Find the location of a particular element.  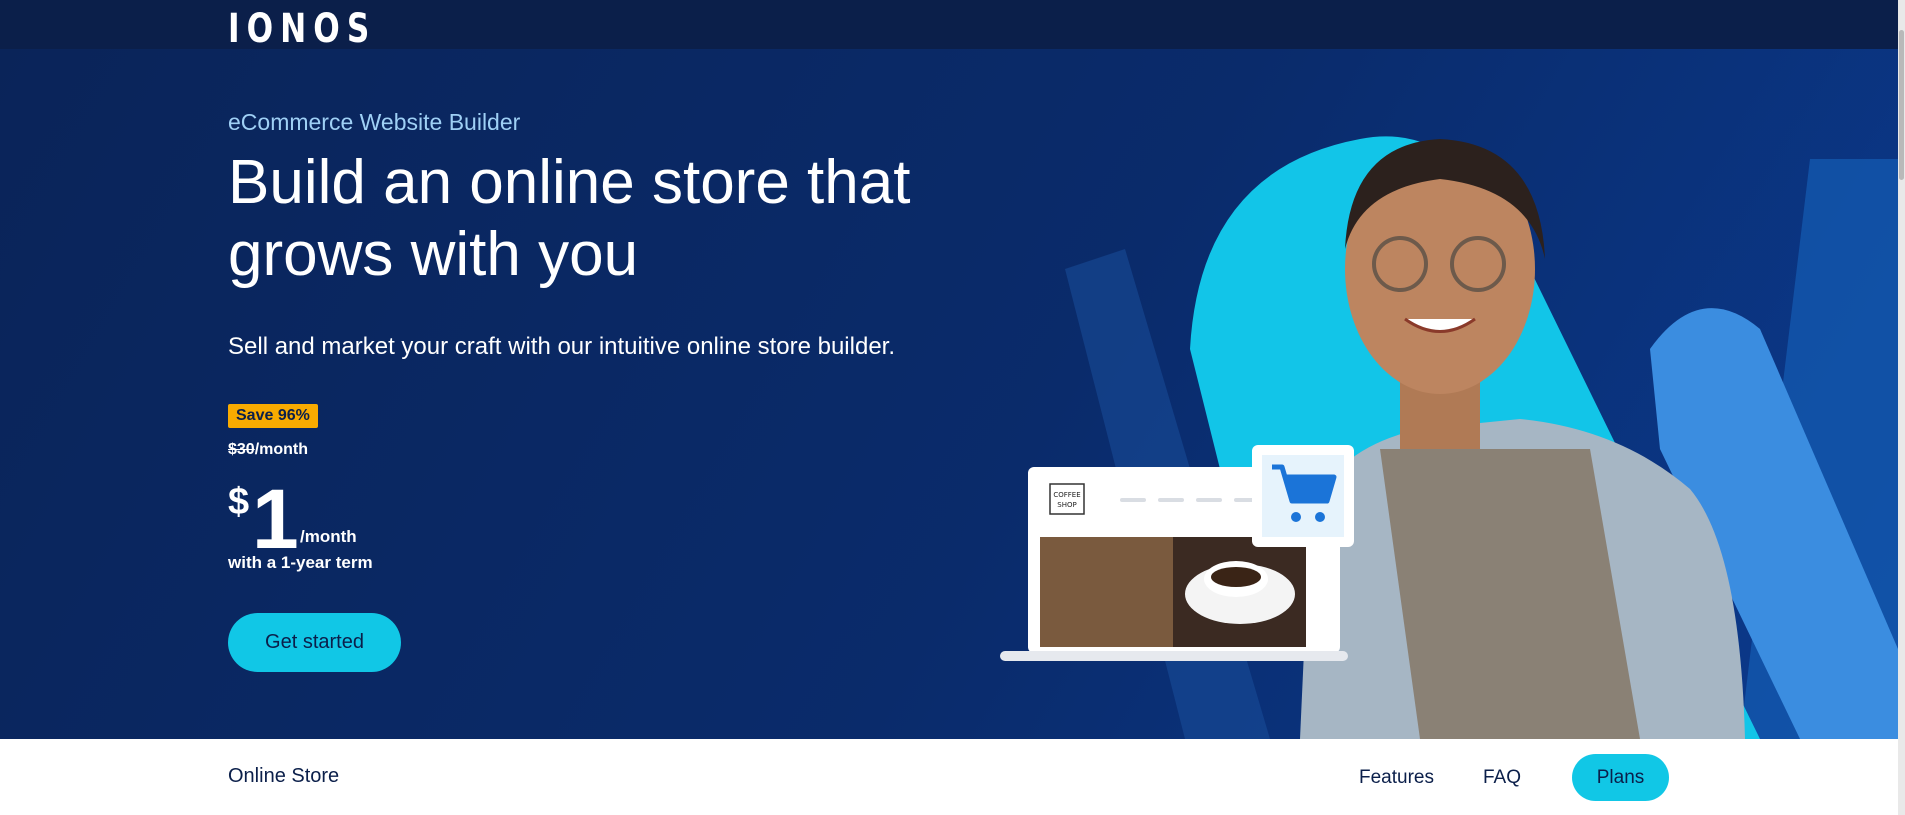

shop-logo-line1: COFFEE is located at coordinates (1066, 495).